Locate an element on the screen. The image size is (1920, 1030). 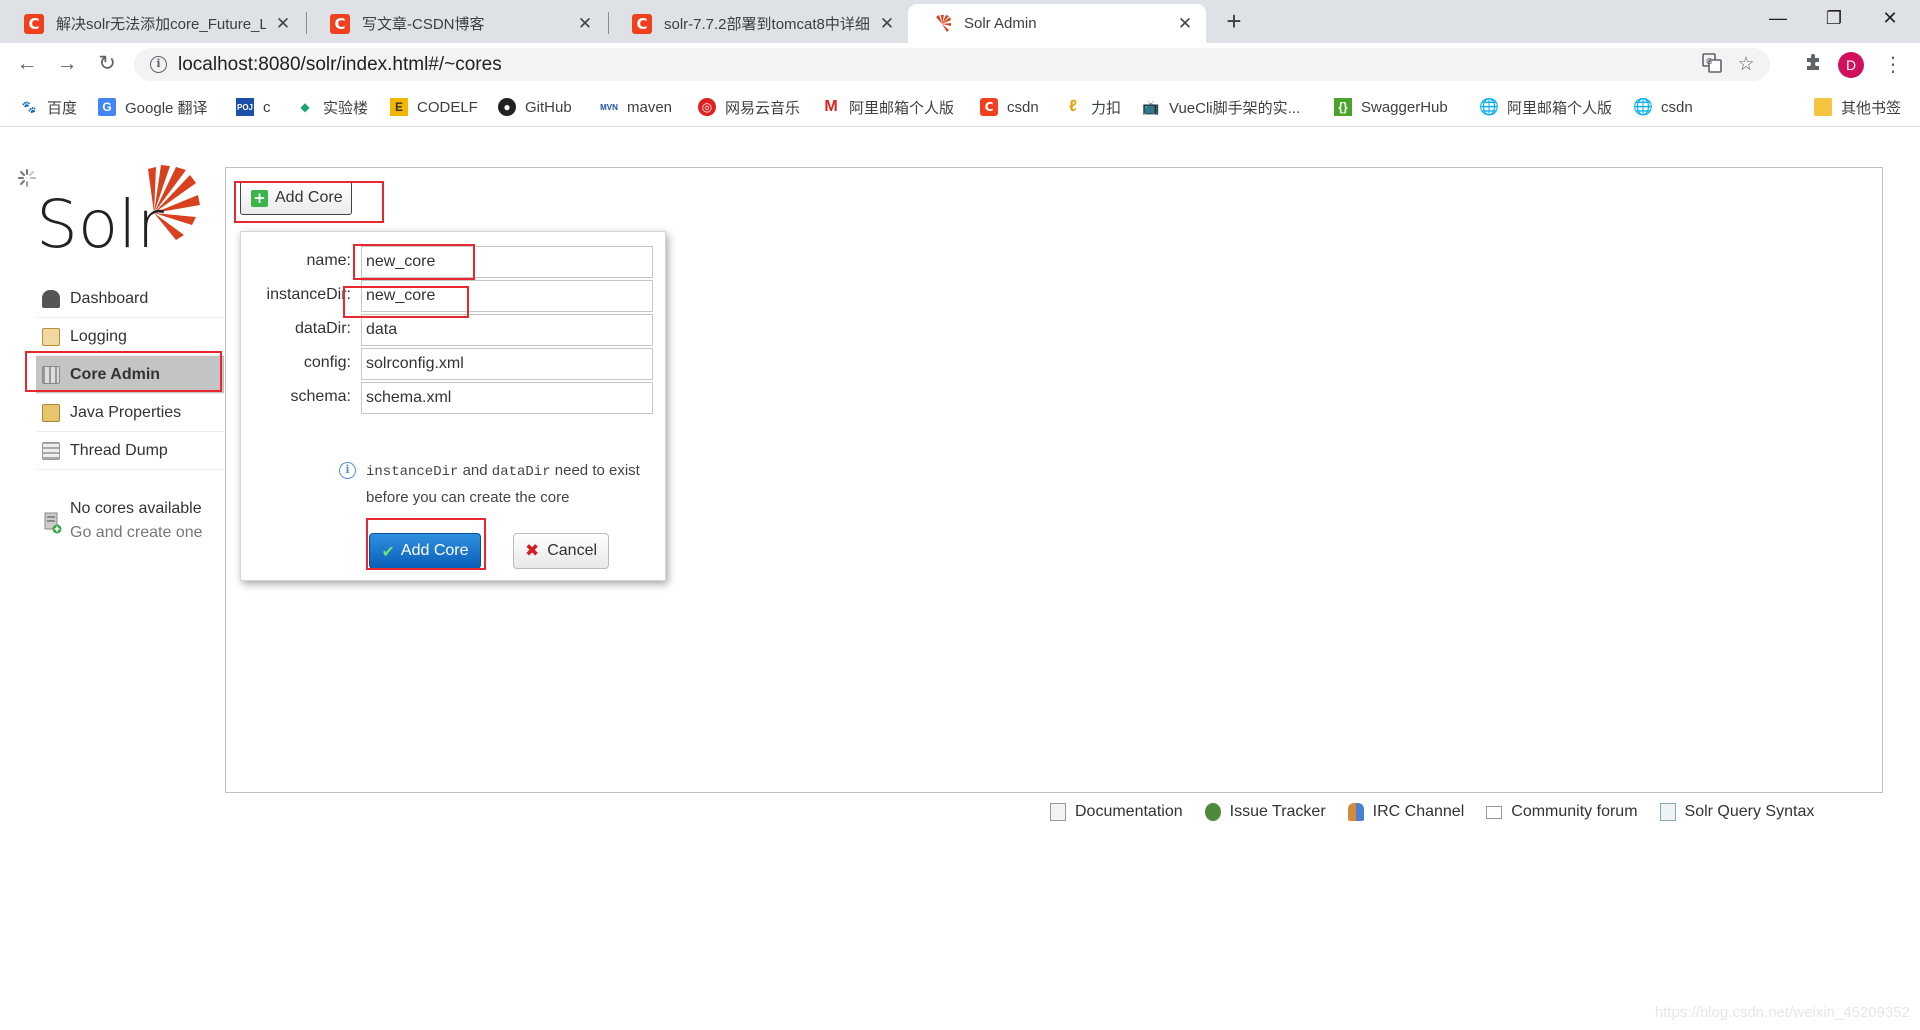
forward-arrow-icon: → is located at coordinates (67, 64).